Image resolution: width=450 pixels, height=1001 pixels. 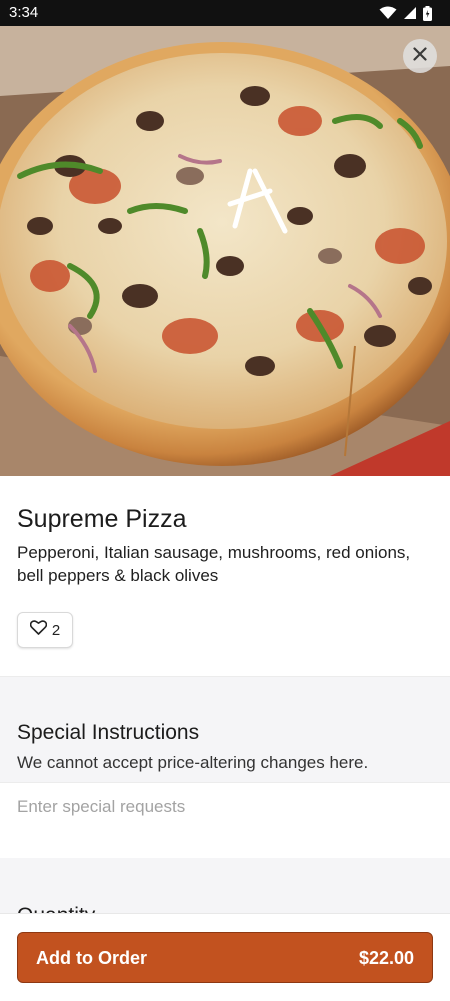 I want to click on order-price: $22.00, so click(x=386, y=958).